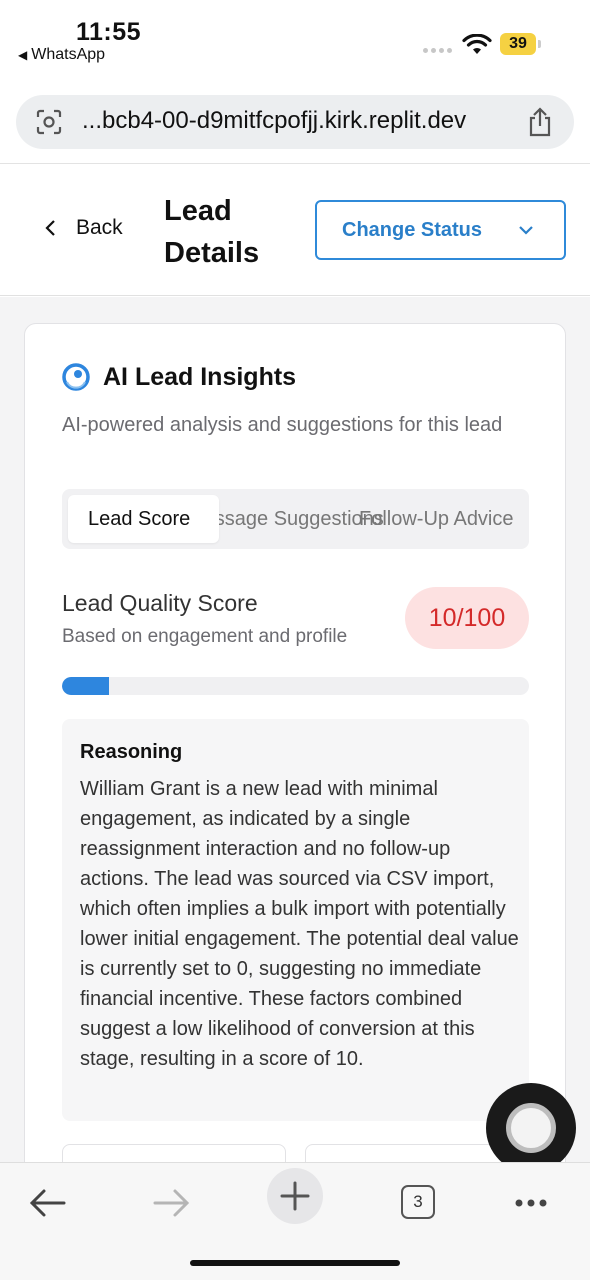 This screenshot has height=1280, width=590. What do you see at coordinates (85, 686) in the screenshot?
I see `score-progress-fill` at bounding box center [85, 686].